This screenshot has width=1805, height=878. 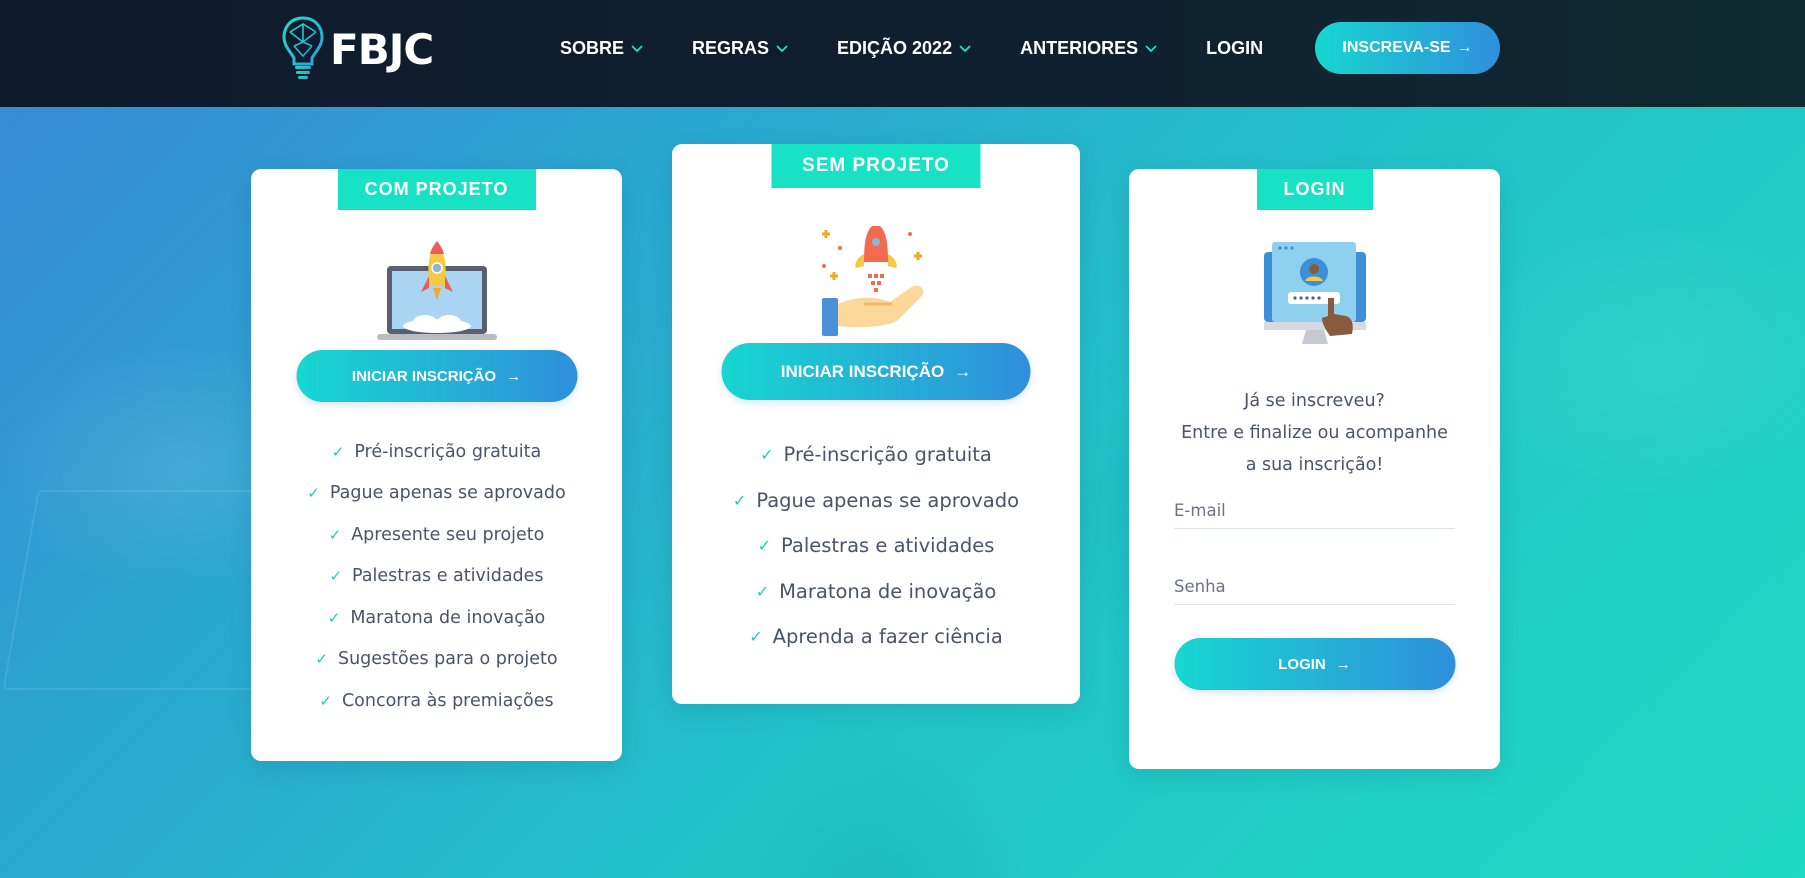 I want to click on feature-item: ✓ Sugestões para o projeto, so click(x=436, y=660).